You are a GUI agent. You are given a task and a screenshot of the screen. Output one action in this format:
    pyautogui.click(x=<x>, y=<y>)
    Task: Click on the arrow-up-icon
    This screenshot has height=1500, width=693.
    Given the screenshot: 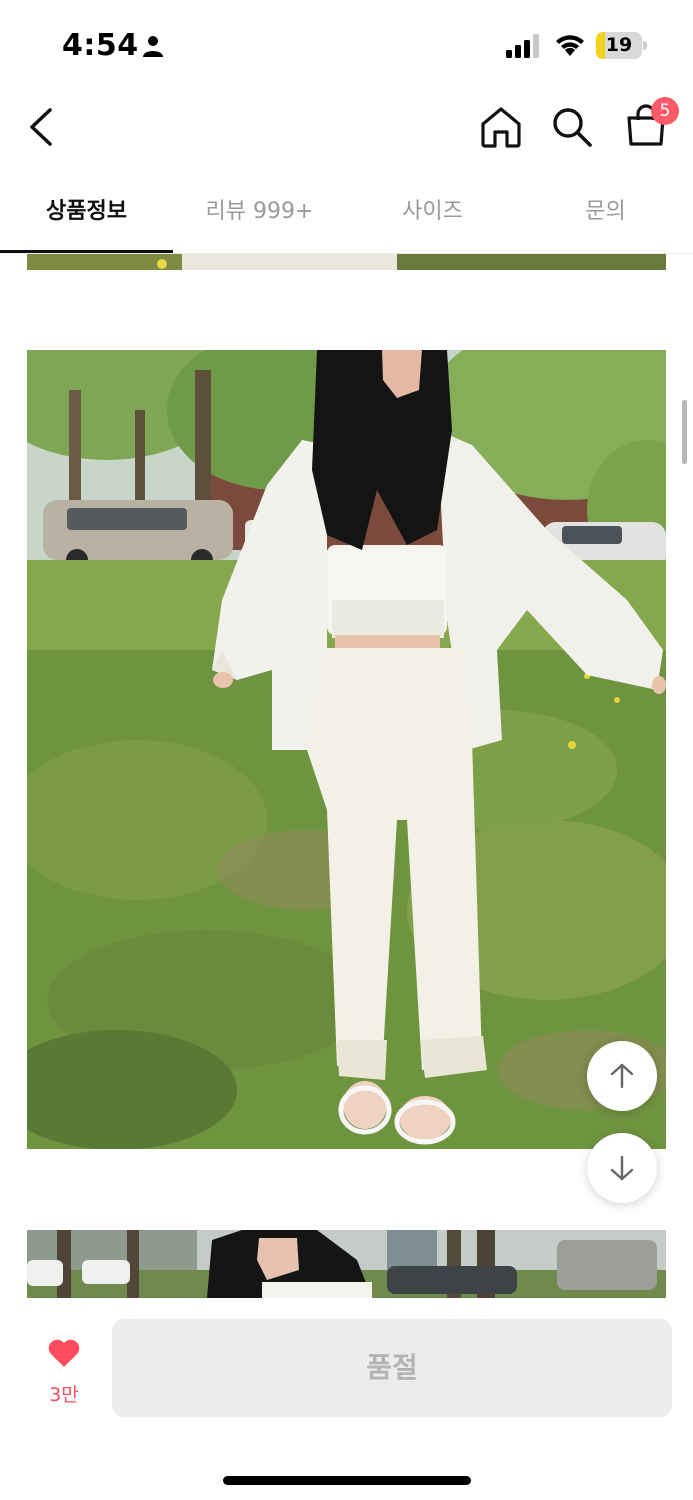 What is the action you would take?
    pyautogui.click(x=622, y=1076)
    